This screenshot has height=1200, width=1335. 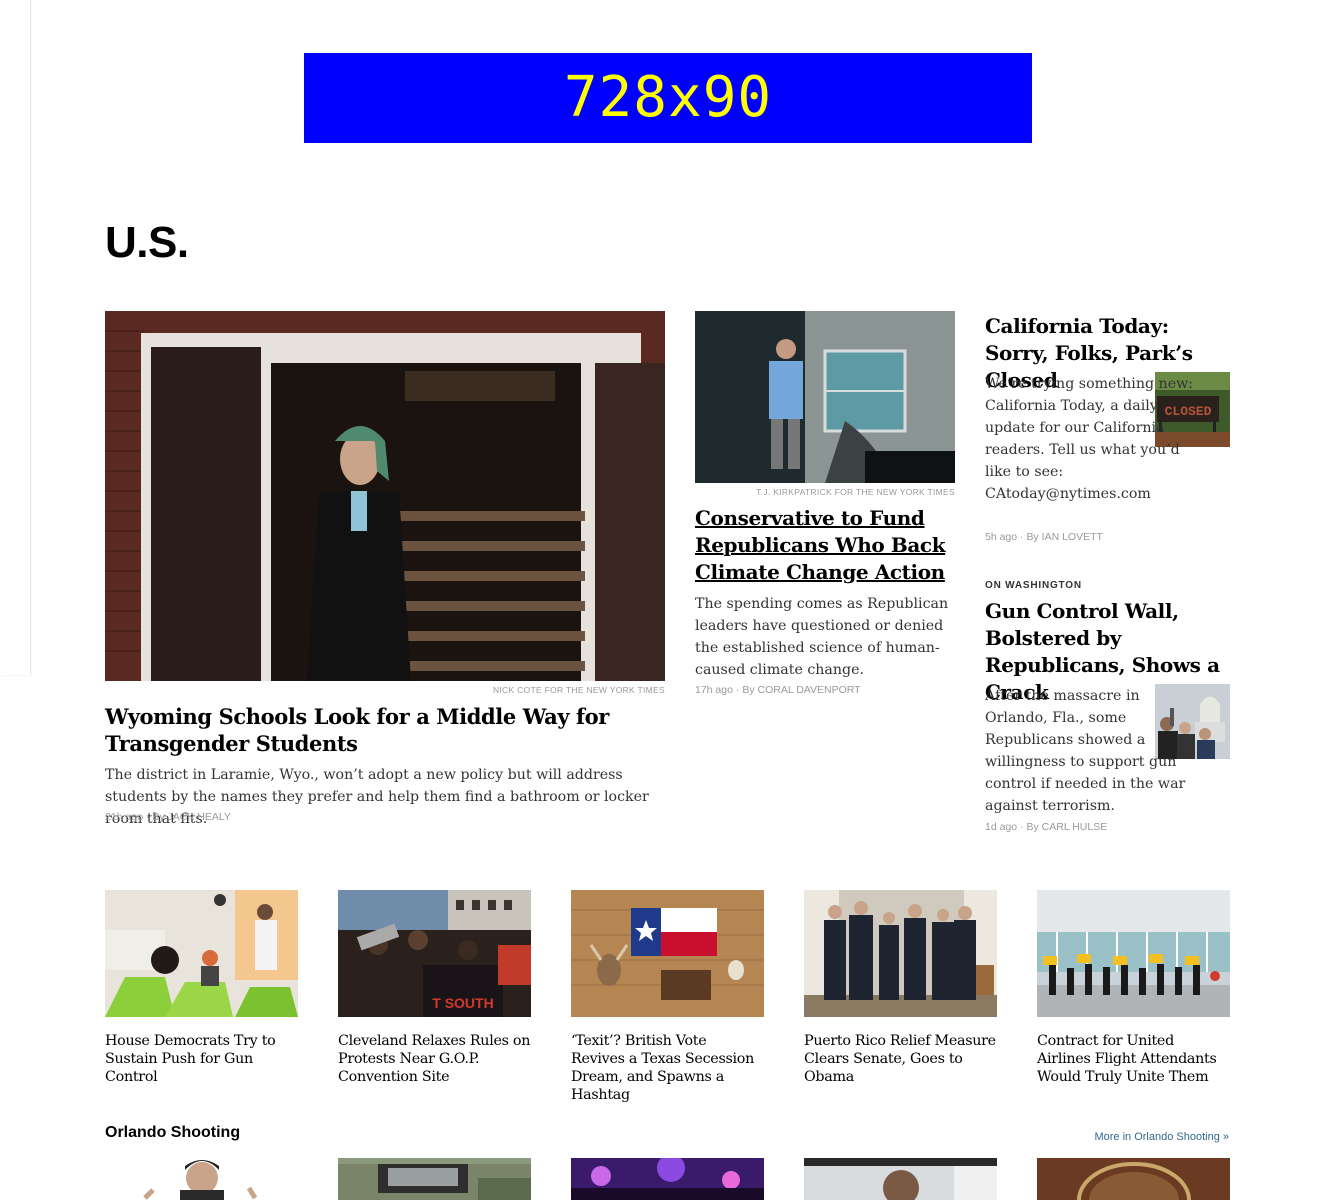 I want to click on gun-byline: 1d ago · By CARL HULSE, so click(x=1046, y=827).